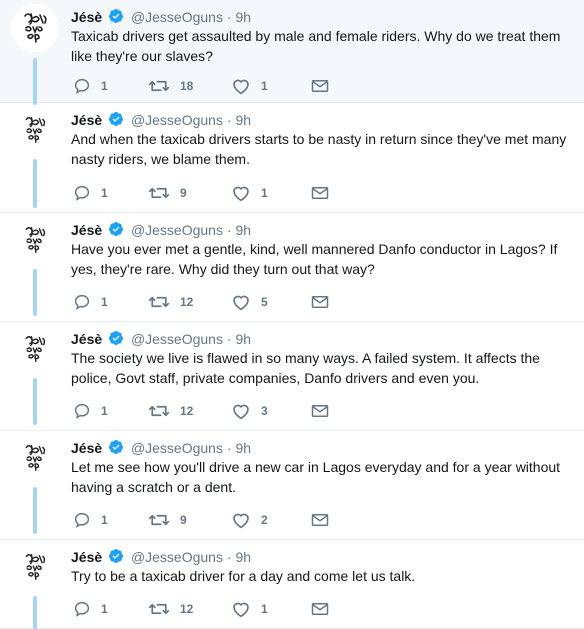 The image size is (584, 629). What do you see at coordinates (170, 86) in the screenshot?
I see `retweet-button: 18` at bounding box center [170, 86].